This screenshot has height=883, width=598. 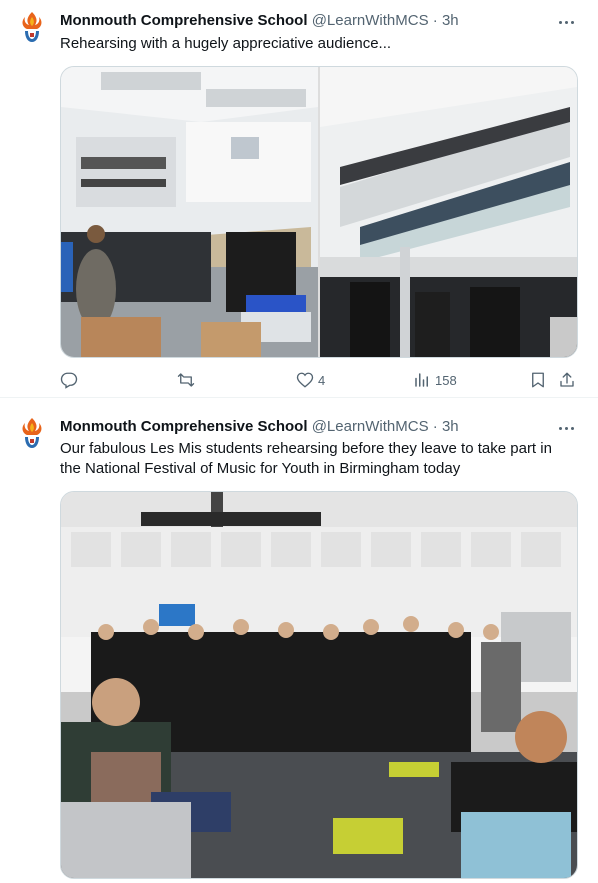 What do you see at coordinates (446, 380) in the screenshot?
I see `views-count: 158` at bounding box center [446, 380].